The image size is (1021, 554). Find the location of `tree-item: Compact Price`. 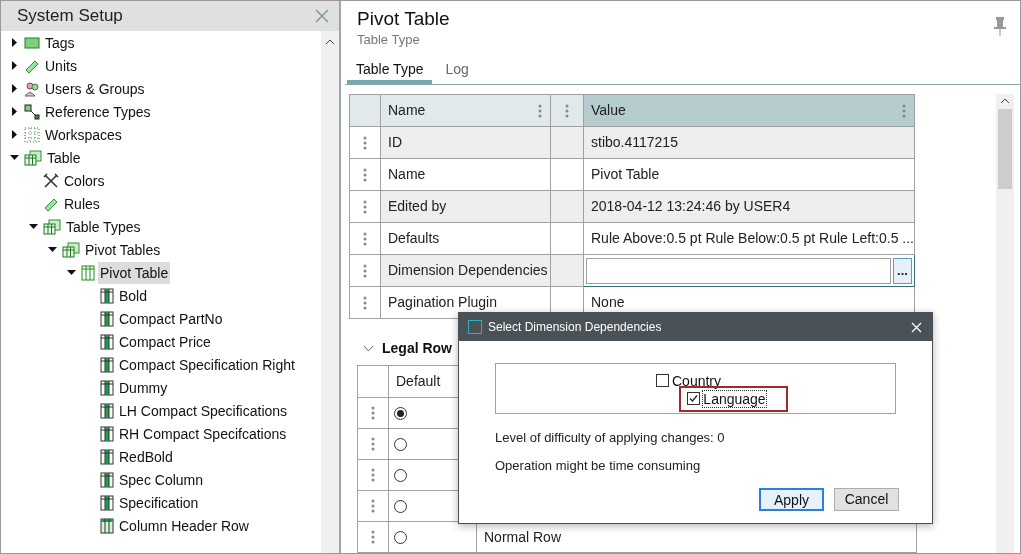

tree-item: Compact Price is located at coordinates (165, 341).